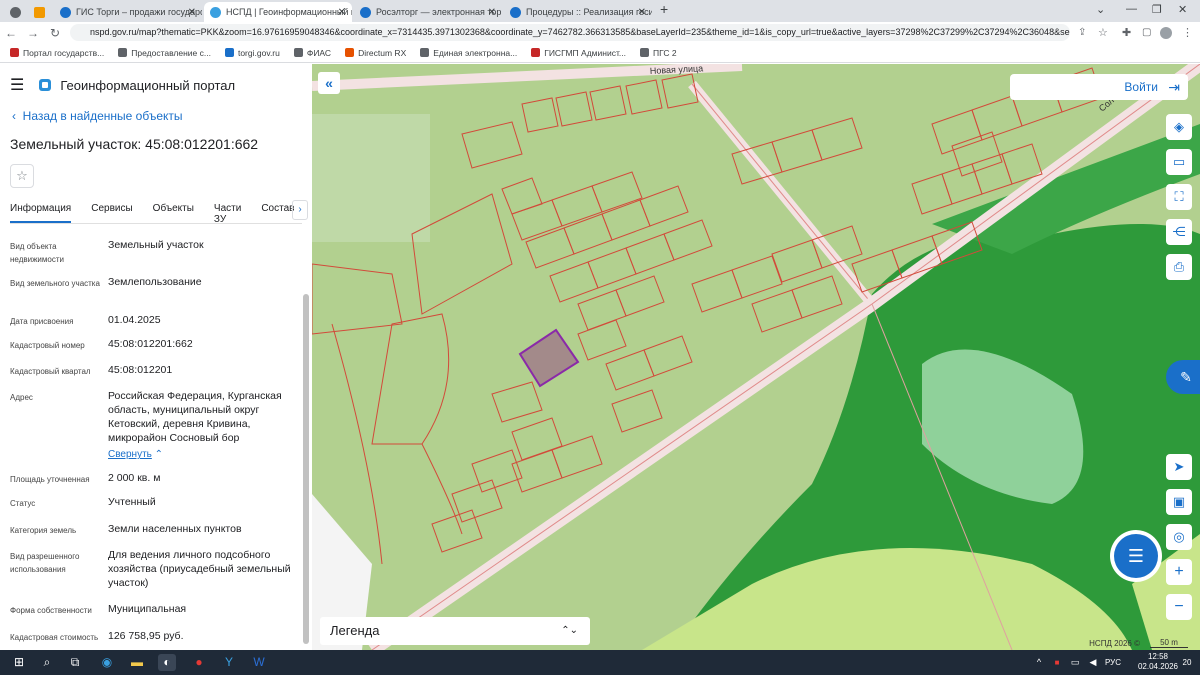 Image resolution: width=1200 pixels, height=675 pixels. I want to click on file-explorer-icon: ▬, so click(137, 662).